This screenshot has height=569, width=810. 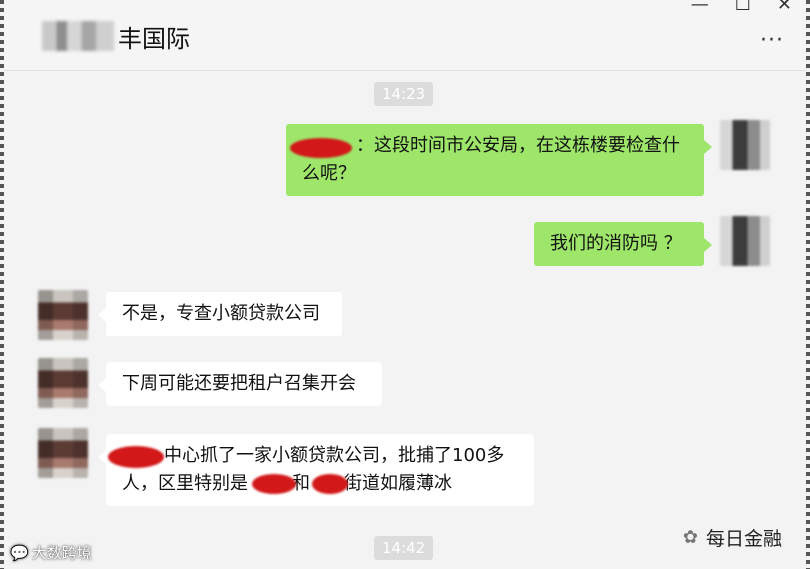 I want to click on timestamp: 14:23, so click(x=404, y=94).